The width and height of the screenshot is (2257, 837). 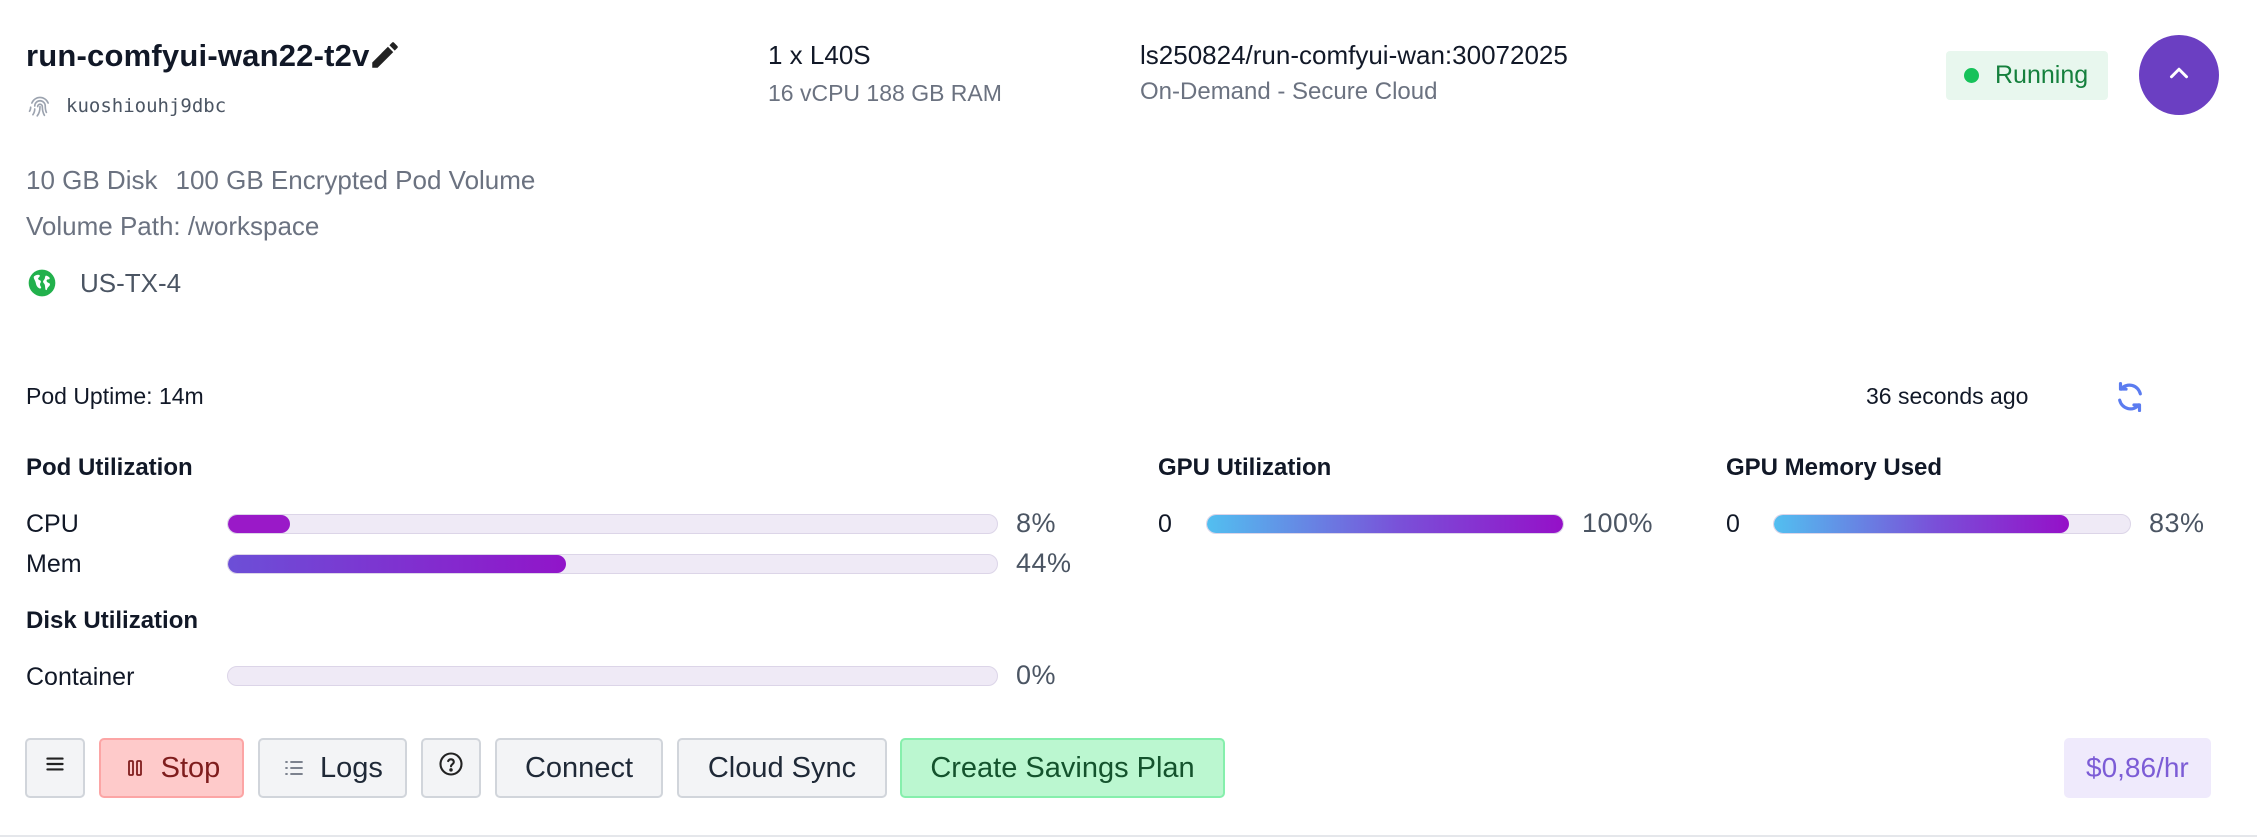 I want to click on help-icon, so click(x=451, y=768).